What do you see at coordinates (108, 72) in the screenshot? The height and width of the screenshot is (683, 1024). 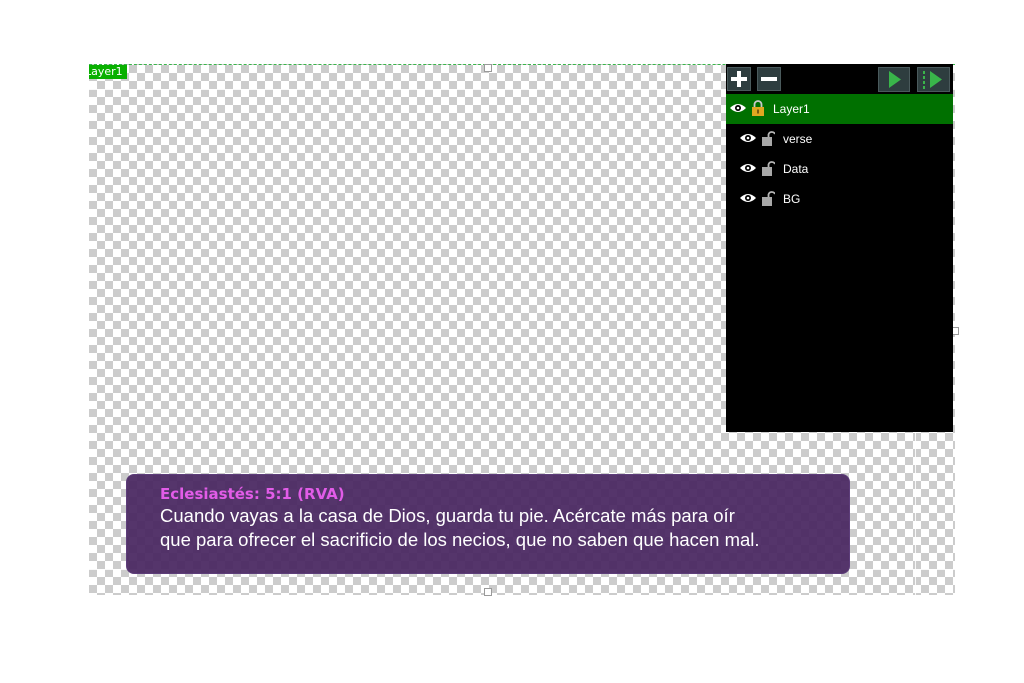 I see `layer-tag: Layer1` at bounding box center [108, 72].